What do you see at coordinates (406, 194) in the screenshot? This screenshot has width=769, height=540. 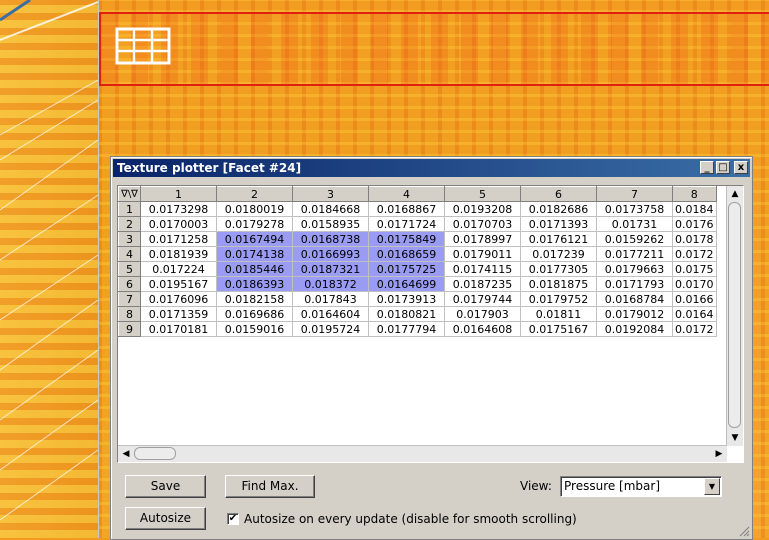 I see `column-header: 4` at bounding box center [406, 194].